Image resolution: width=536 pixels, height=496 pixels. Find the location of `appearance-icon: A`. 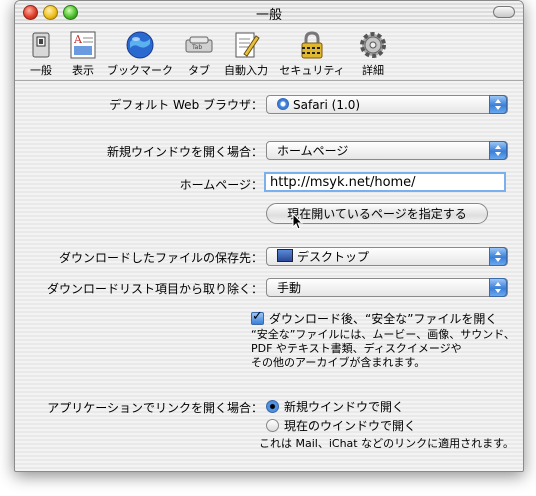

appearance-icon: A is located at coordinates (83, 45).